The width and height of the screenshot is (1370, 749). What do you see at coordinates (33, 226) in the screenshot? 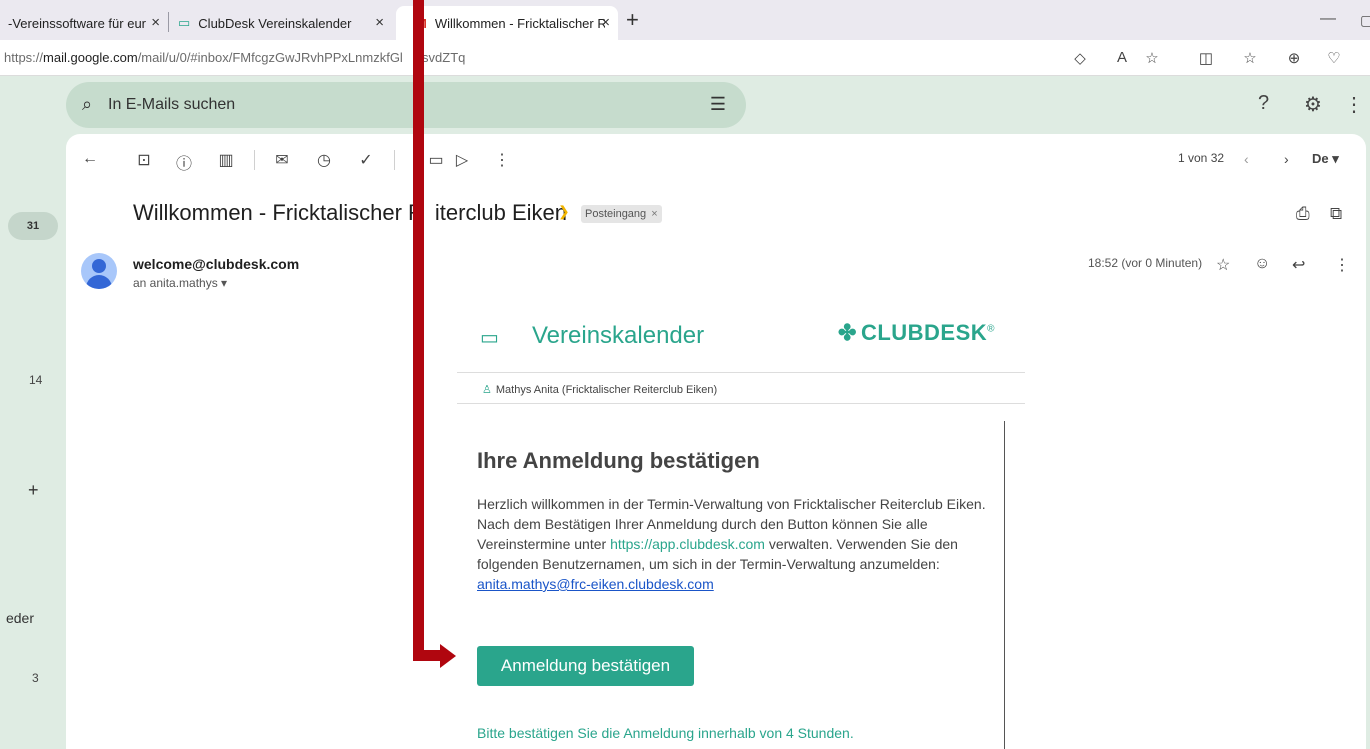
I see `unread-count-badge: 31` at bounding box center [33, 226].